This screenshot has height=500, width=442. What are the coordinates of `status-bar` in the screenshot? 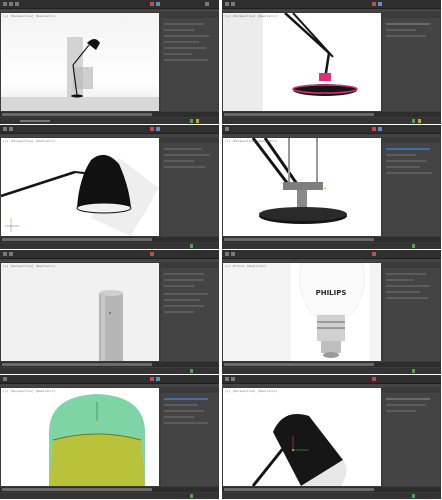 It's located at (331, 371).